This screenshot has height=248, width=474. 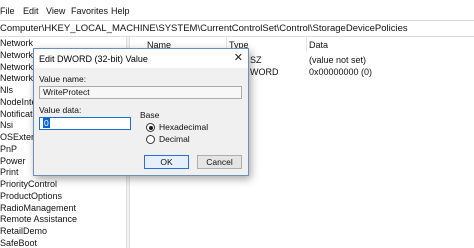 I want to click on dialog-title: Edit DWORD (32-bit) Value, so click(x=93, y=59).